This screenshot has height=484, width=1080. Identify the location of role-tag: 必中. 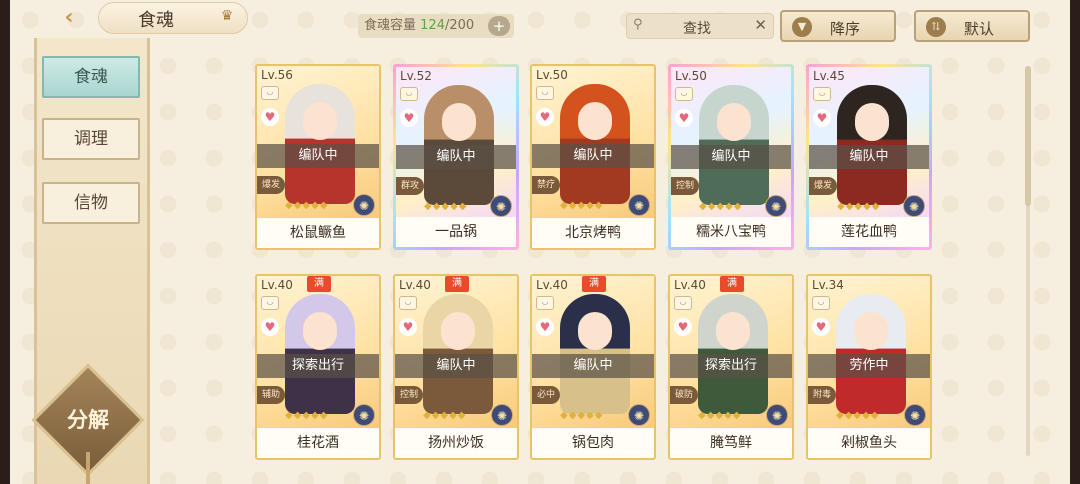
(546, 395).